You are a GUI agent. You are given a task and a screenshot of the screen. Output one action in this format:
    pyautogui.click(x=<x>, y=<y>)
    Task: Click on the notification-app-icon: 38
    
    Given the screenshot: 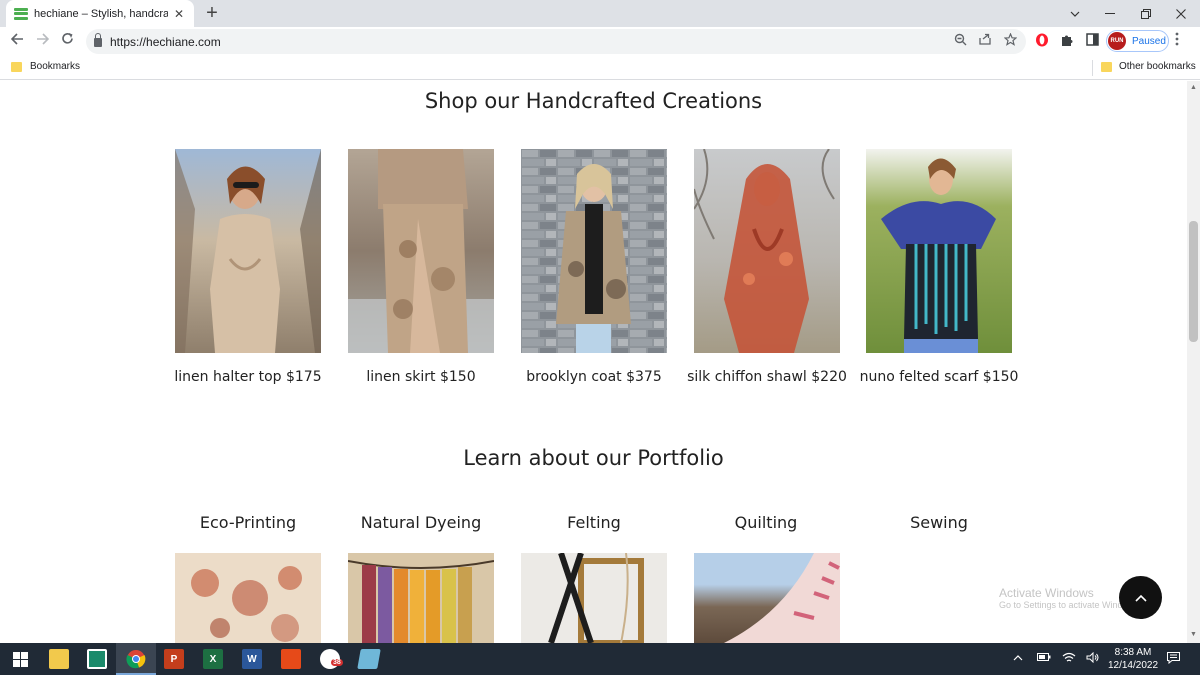 What is the action you would take?
    pyautogui.click(x=331, y=659)
    